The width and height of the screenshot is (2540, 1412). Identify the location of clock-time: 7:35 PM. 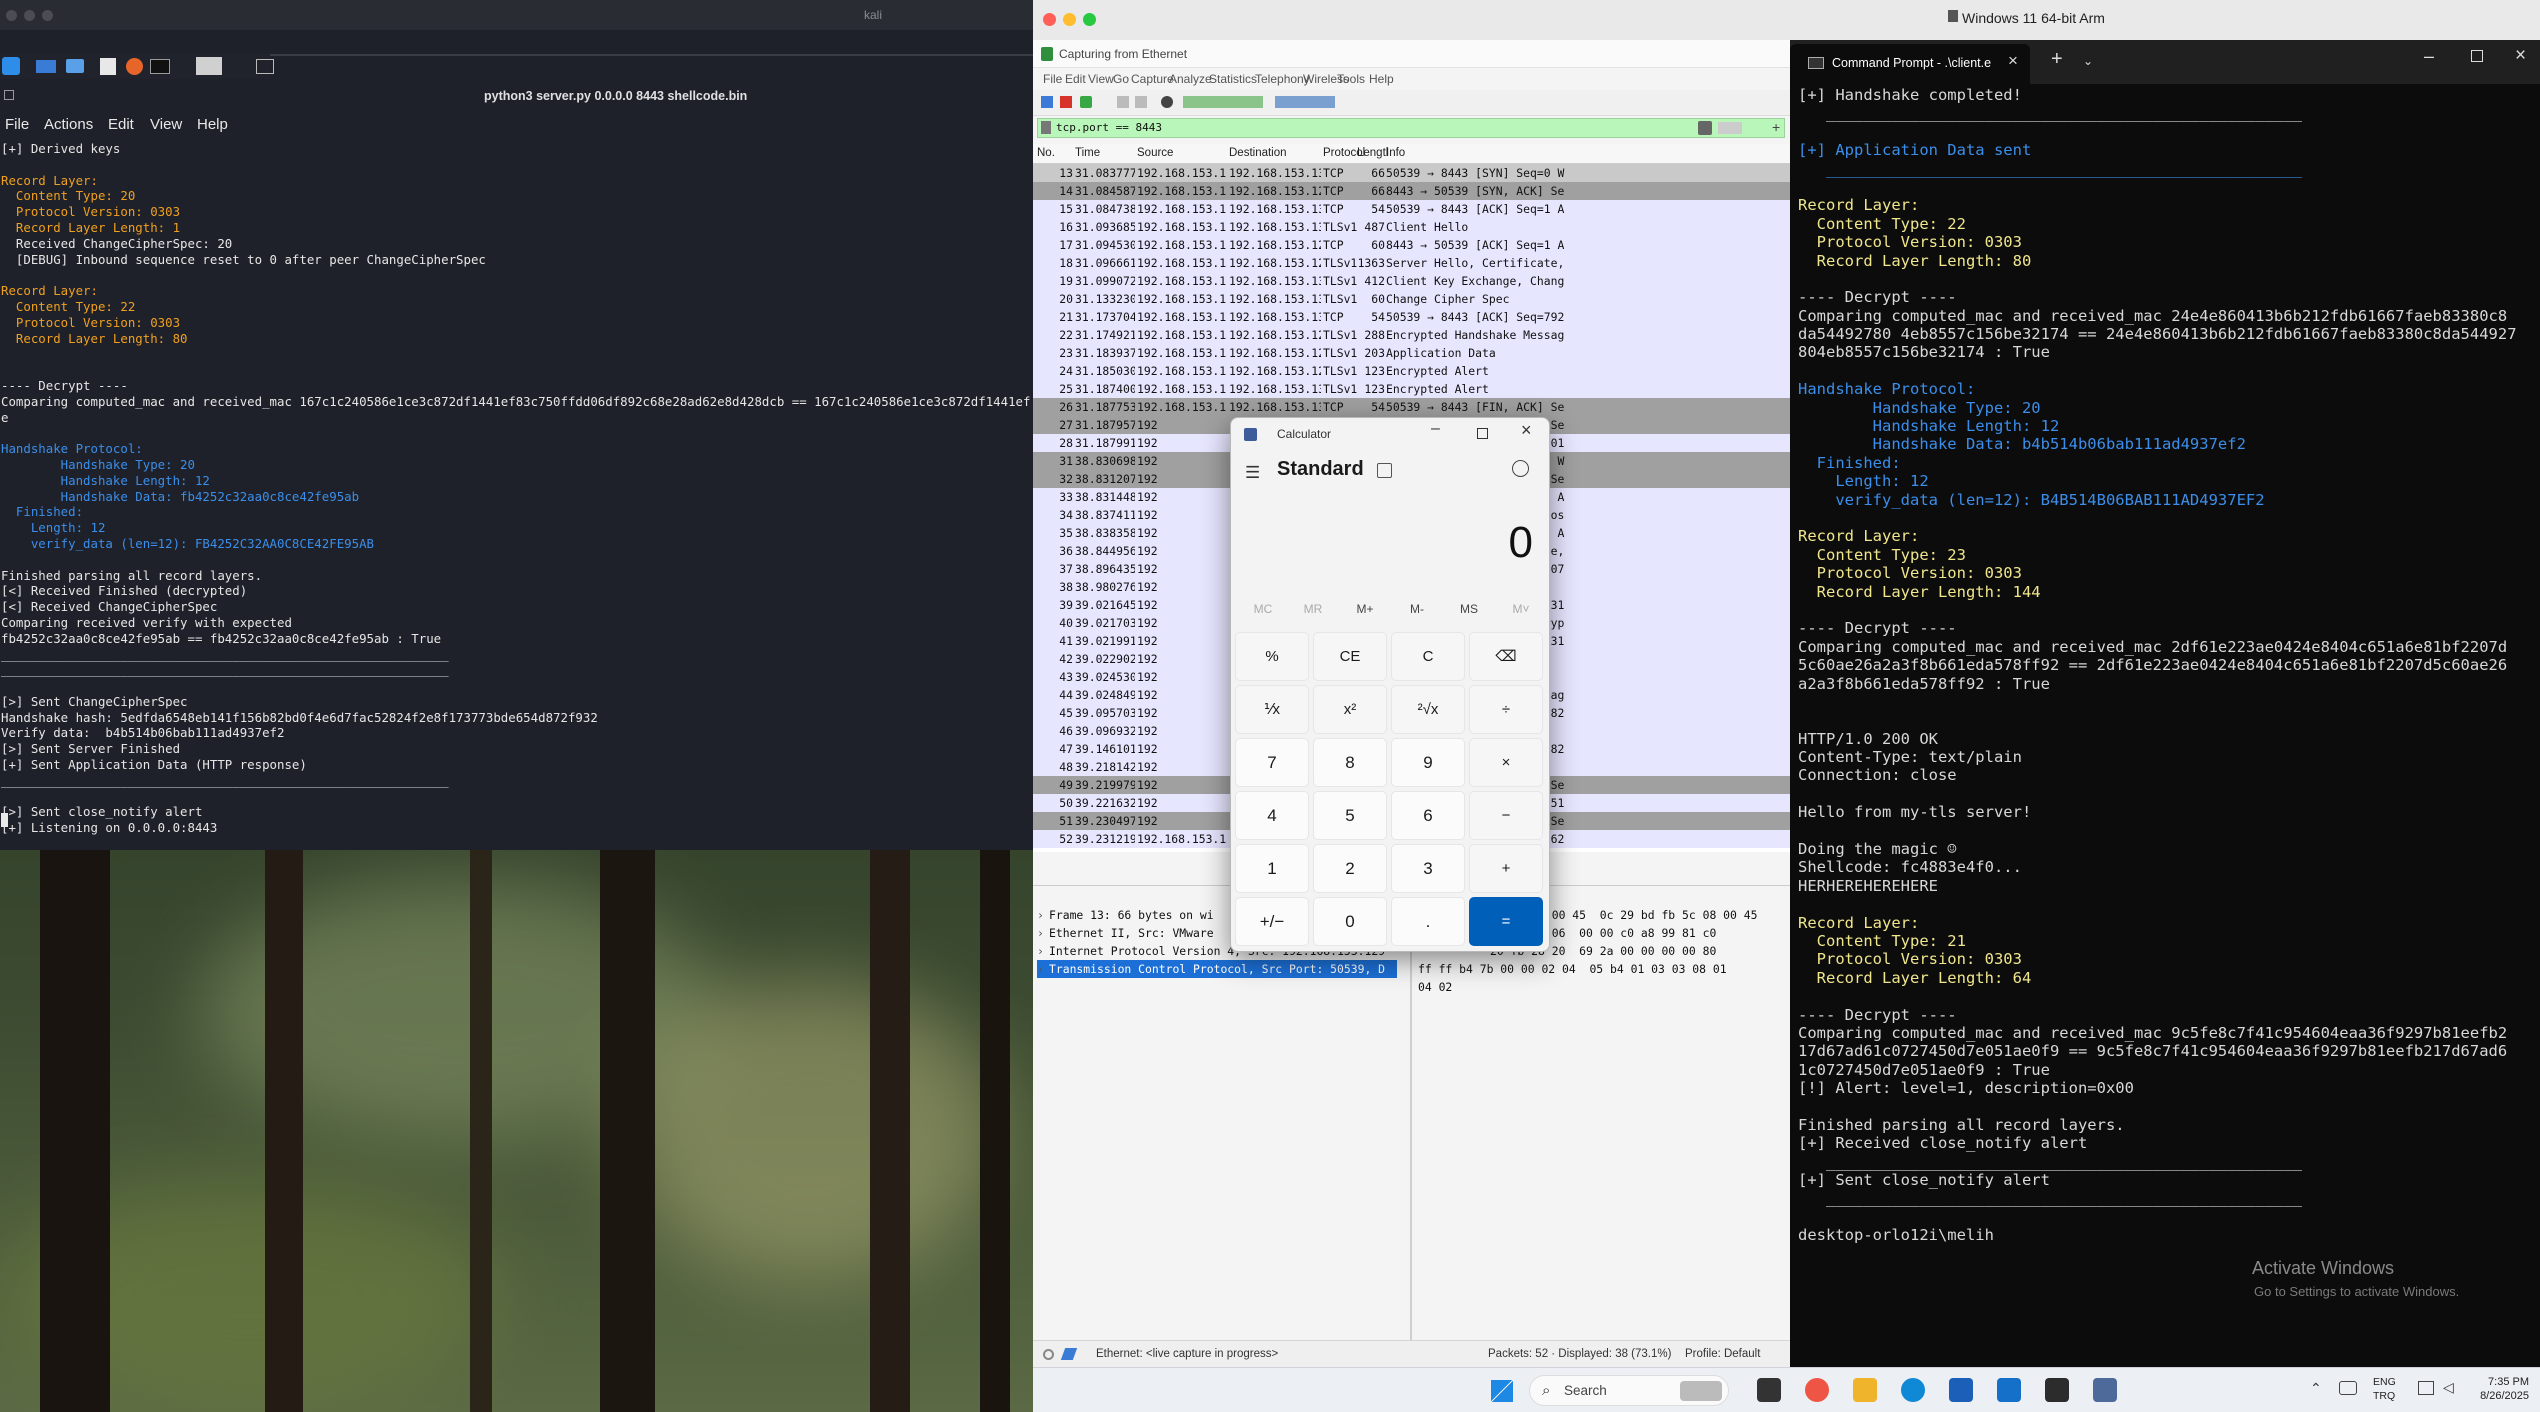
(2504, 1382).